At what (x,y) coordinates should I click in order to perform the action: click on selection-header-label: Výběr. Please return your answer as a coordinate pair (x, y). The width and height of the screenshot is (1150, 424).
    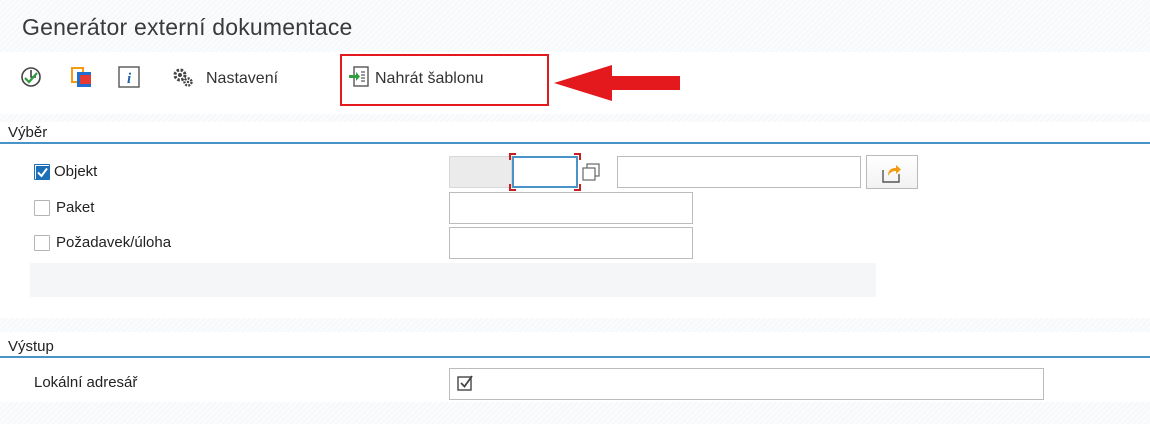
    Looking at the image, I should click on (28, 132).